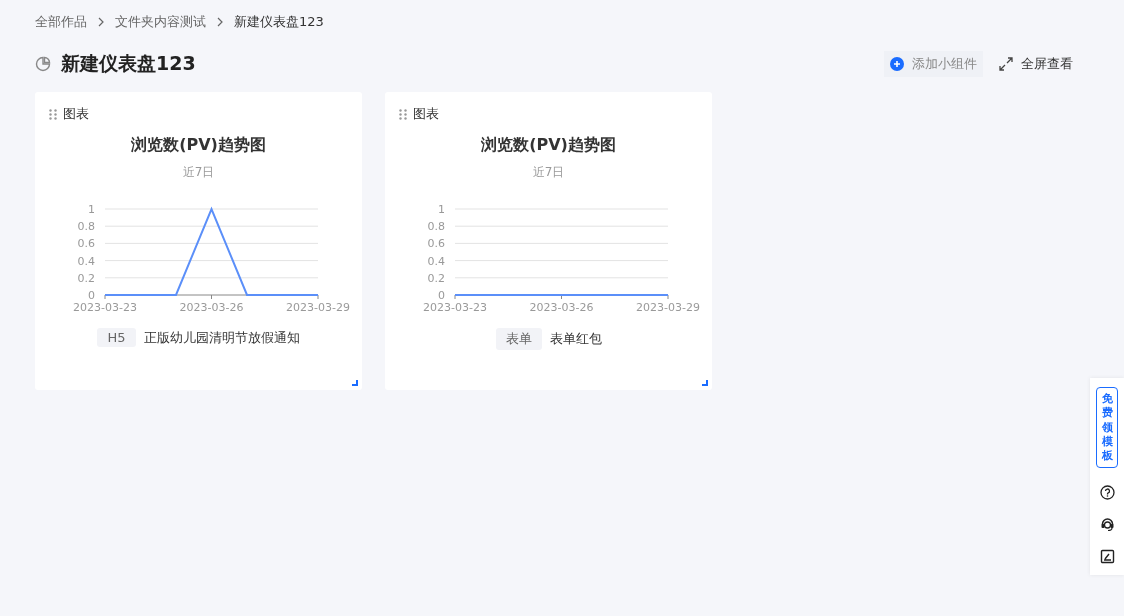 The width and height of the screenshot is (1124, 616). Describe the element at coordinates (1036, 64) in the screenshot. I see `fullscreen-button: 全屏查看` at that location.